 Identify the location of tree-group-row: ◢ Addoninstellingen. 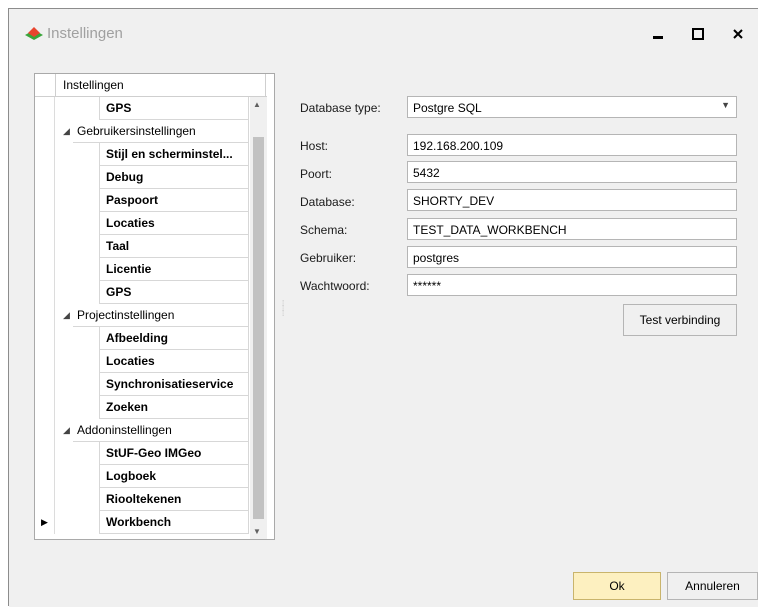
(142, 430).